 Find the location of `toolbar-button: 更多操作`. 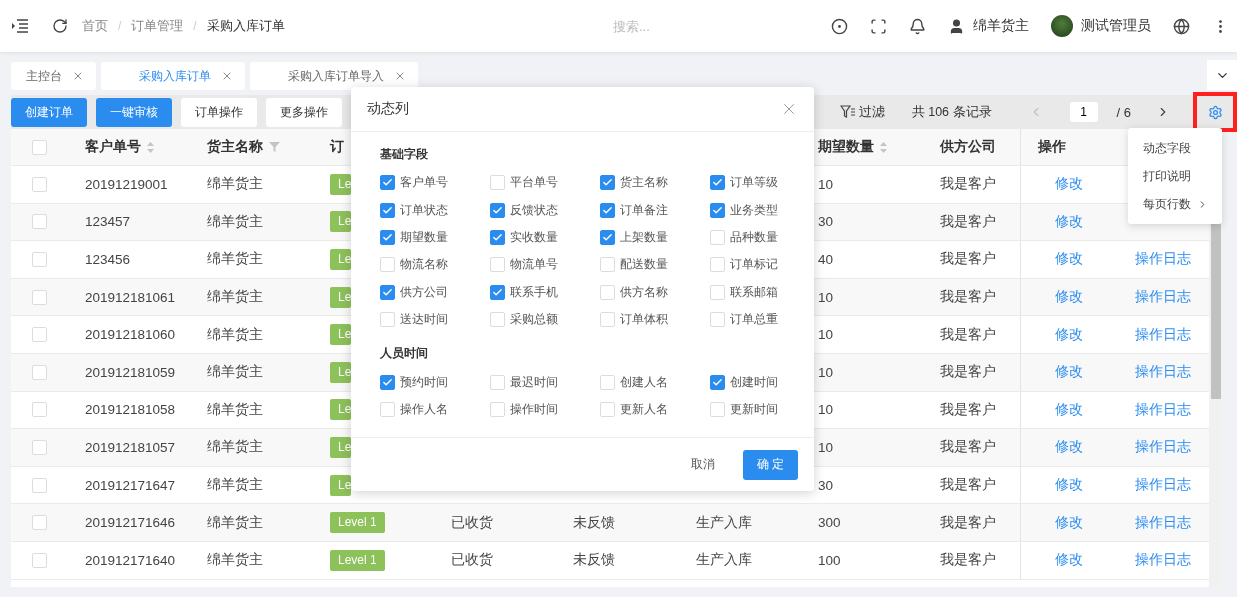

toolbar-button: 更多操作 is located at coordinates (304, 112).